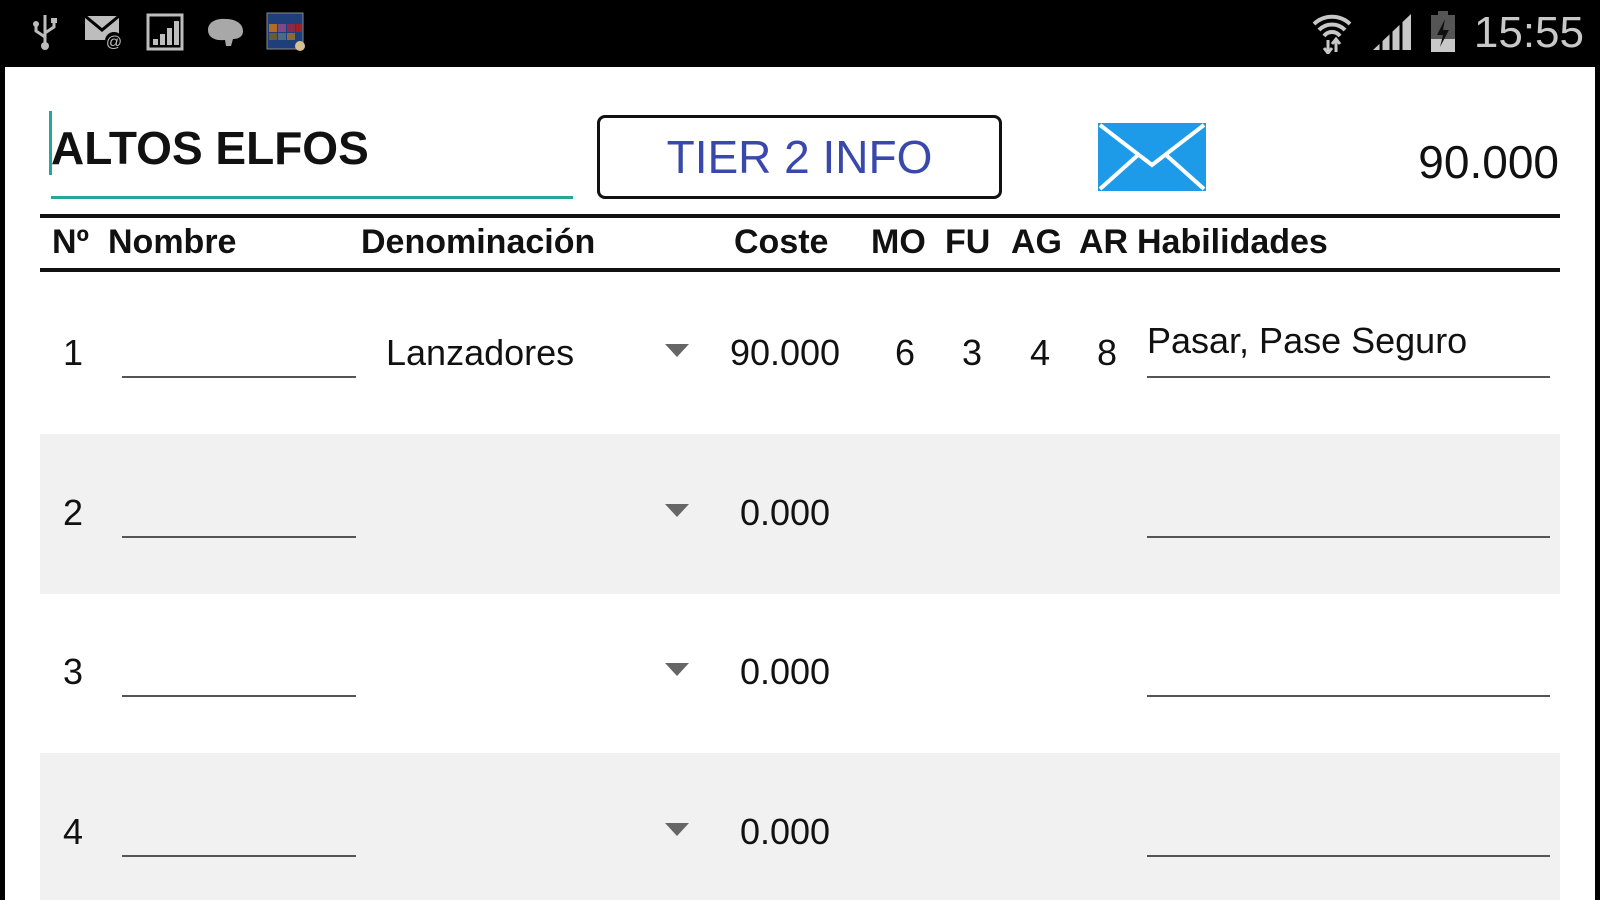  I want to click on status-clock: 15:55, so click(1528, 32).